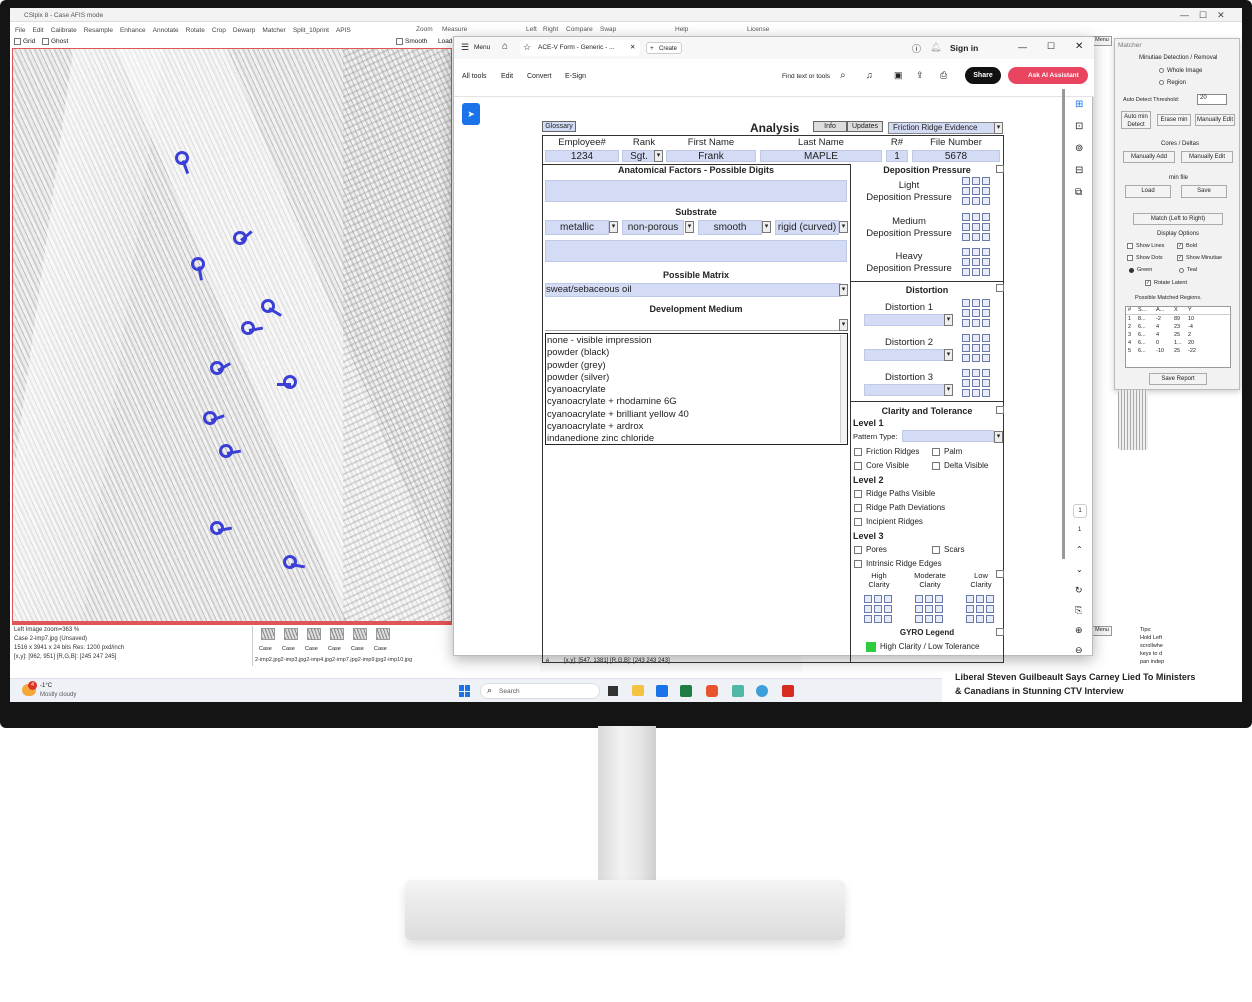 The width and height of the screenshot is (1252, 1002). What do you see at coordinates (1178, 379) in the screenshot?
I see `save-report-button: Save Report` at bounding box center [1178, 379].